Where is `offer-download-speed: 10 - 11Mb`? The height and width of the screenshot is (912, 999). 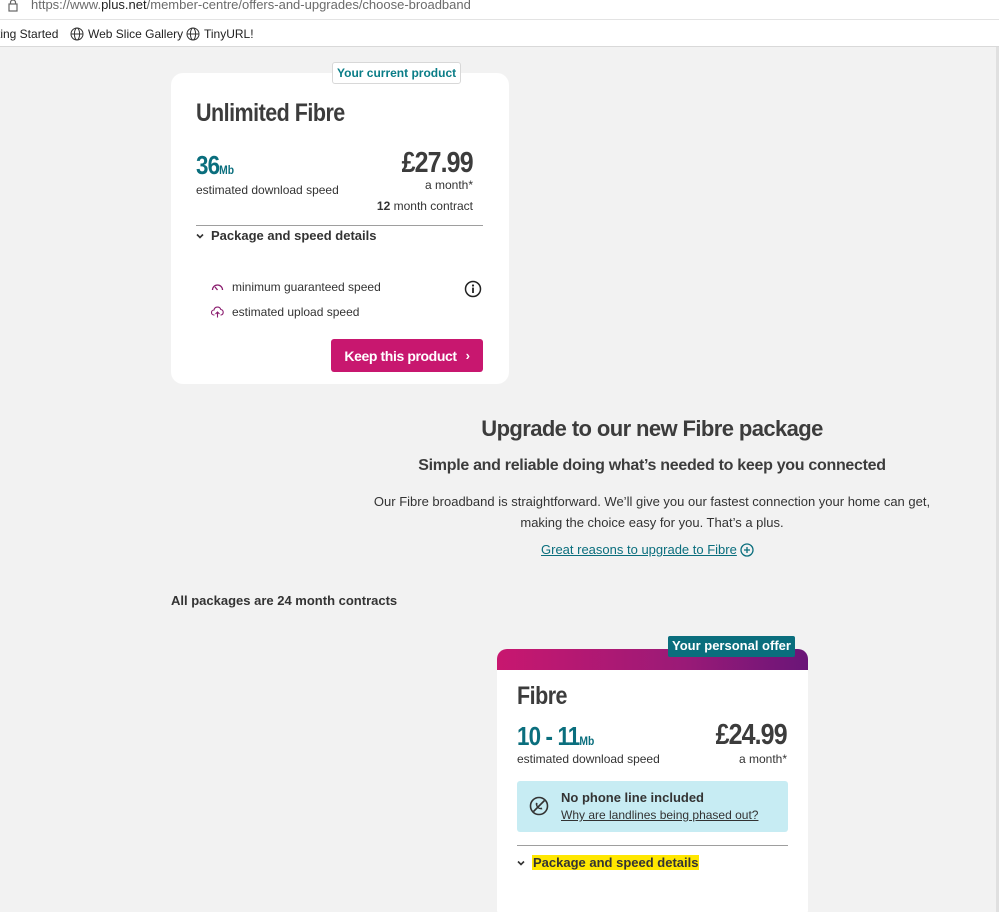 offer-download-speed: 10 - 11Mb is located at coordinates (556, 736).